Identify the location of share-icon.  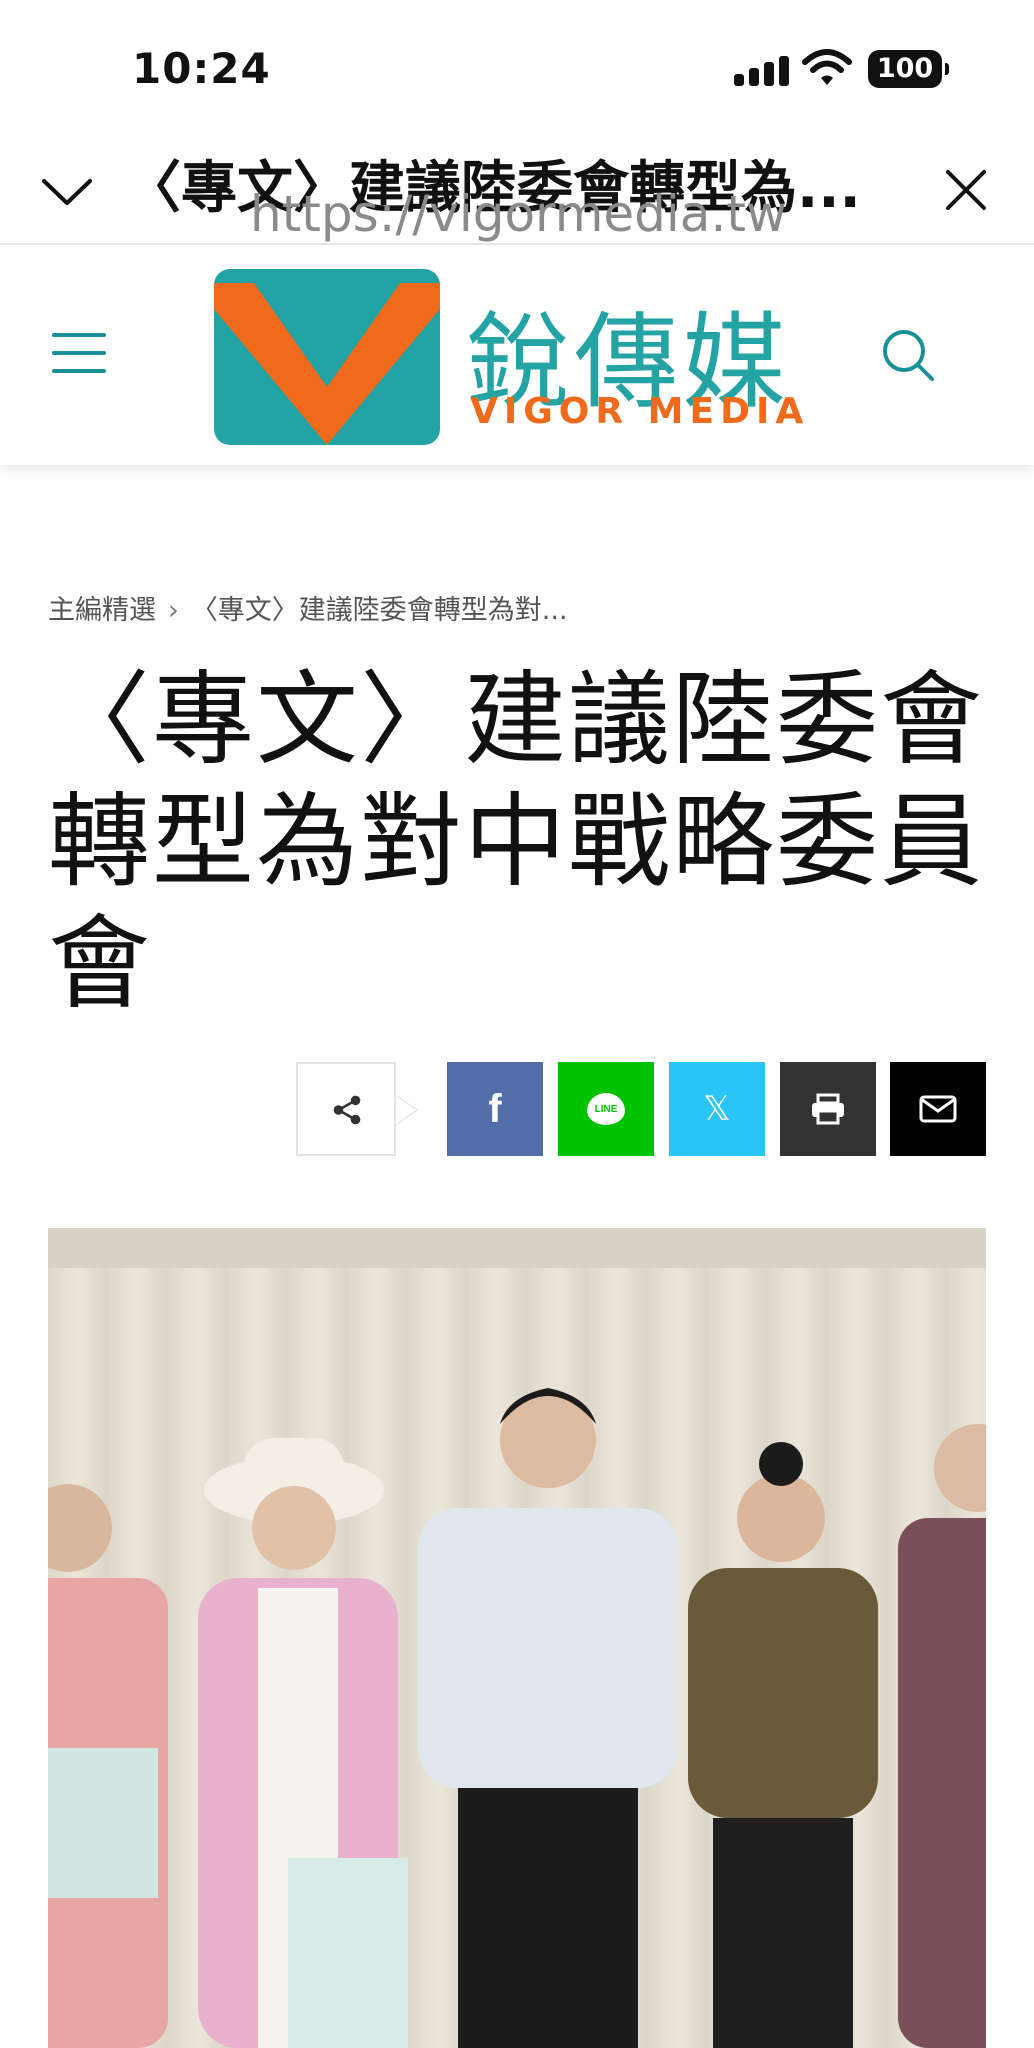
(347, 1110).